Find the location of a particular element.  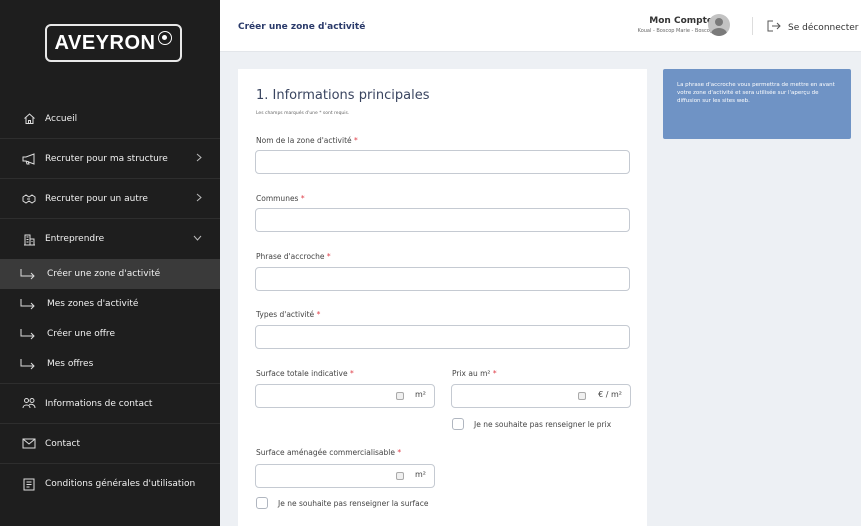

sidebar-subitem-mes-zones: Mes zones d'activité is located at coordinates (110, 304).